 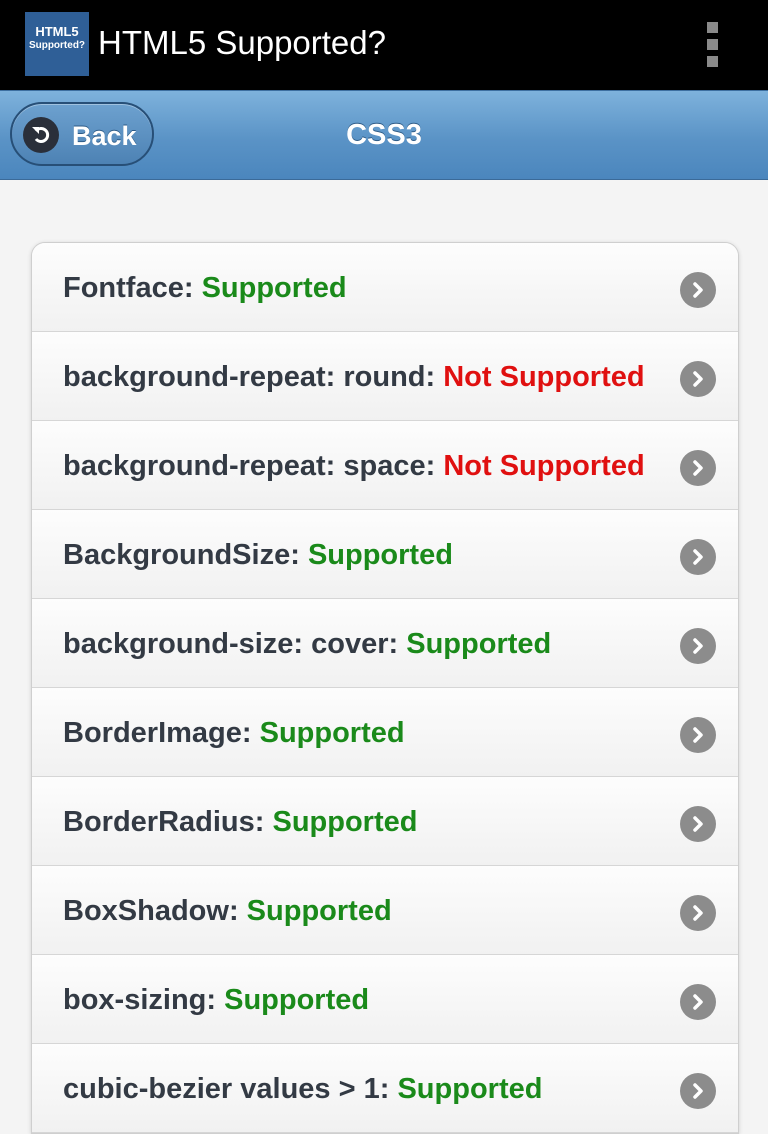 I want to click on app-logo-line1: HTML5, so click(x=57, y=31).